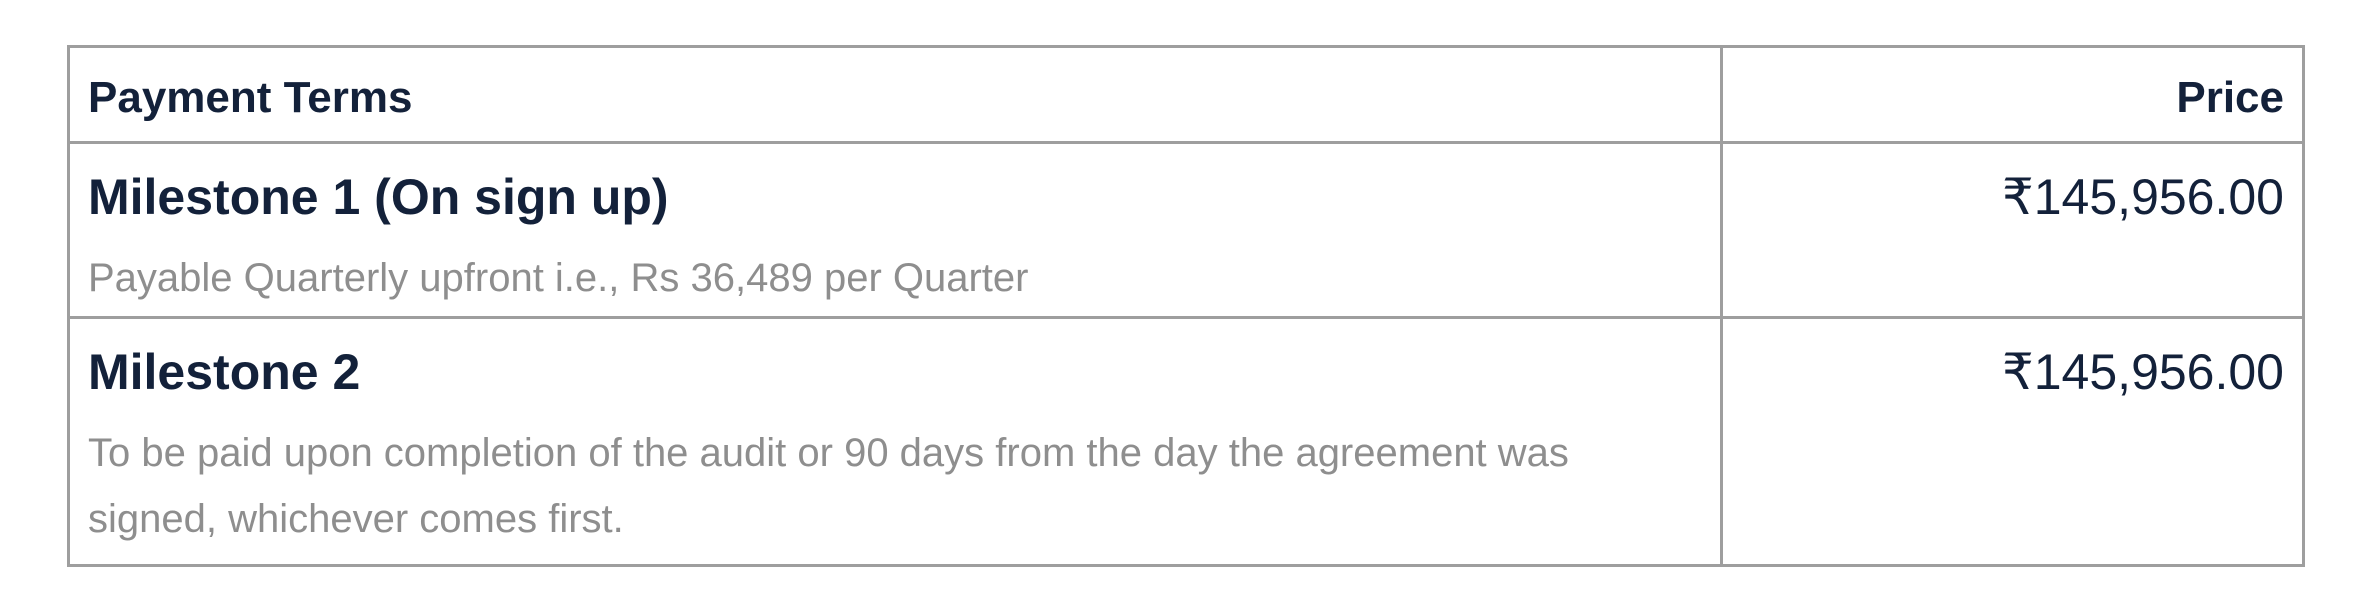 Image resolution: width=2353 pixels, height=591 pixels. Describe the element at coordinates (378, 197) in the screenshot. I see `milestone-title: Milestone 1 (On sign up)` at that location.